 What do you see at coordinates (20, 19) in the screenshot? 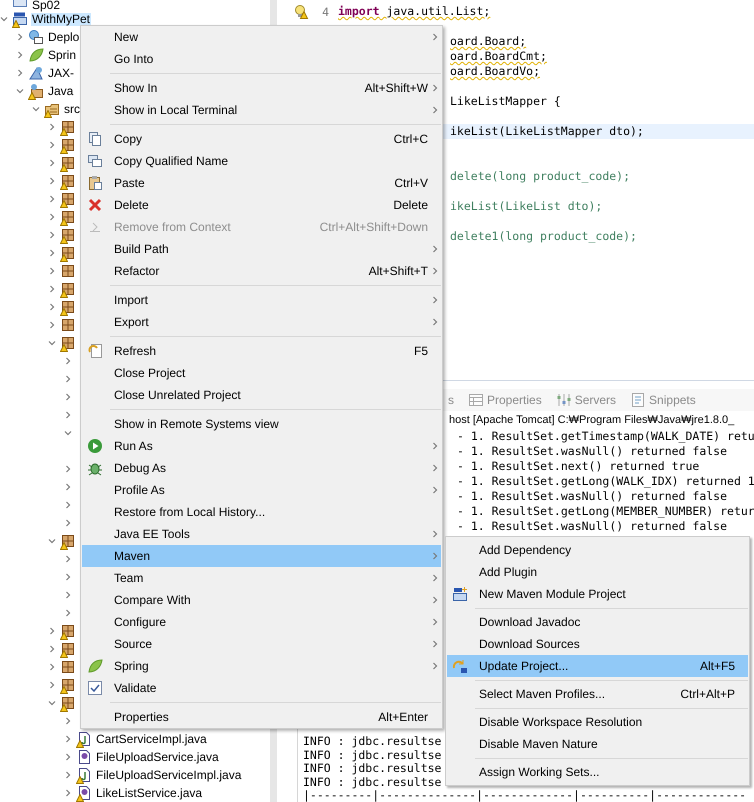
I see `project-icon` at bounding box center [20, 19].